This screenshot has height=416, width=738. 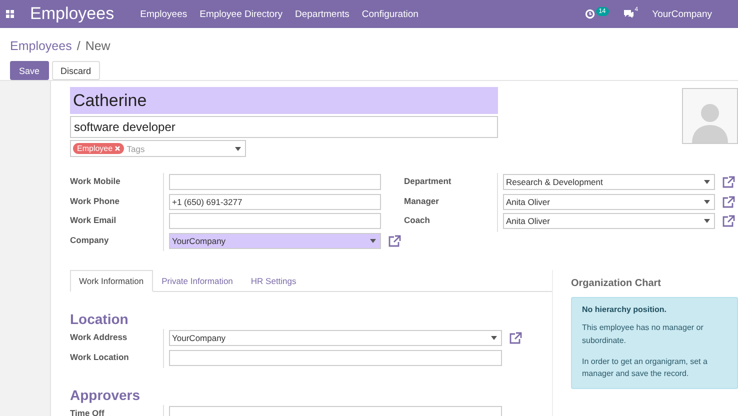 What do you see at coordinates (589, 14) in the screenshot?
I see `clock-icon` at bounding box center [589, 14].